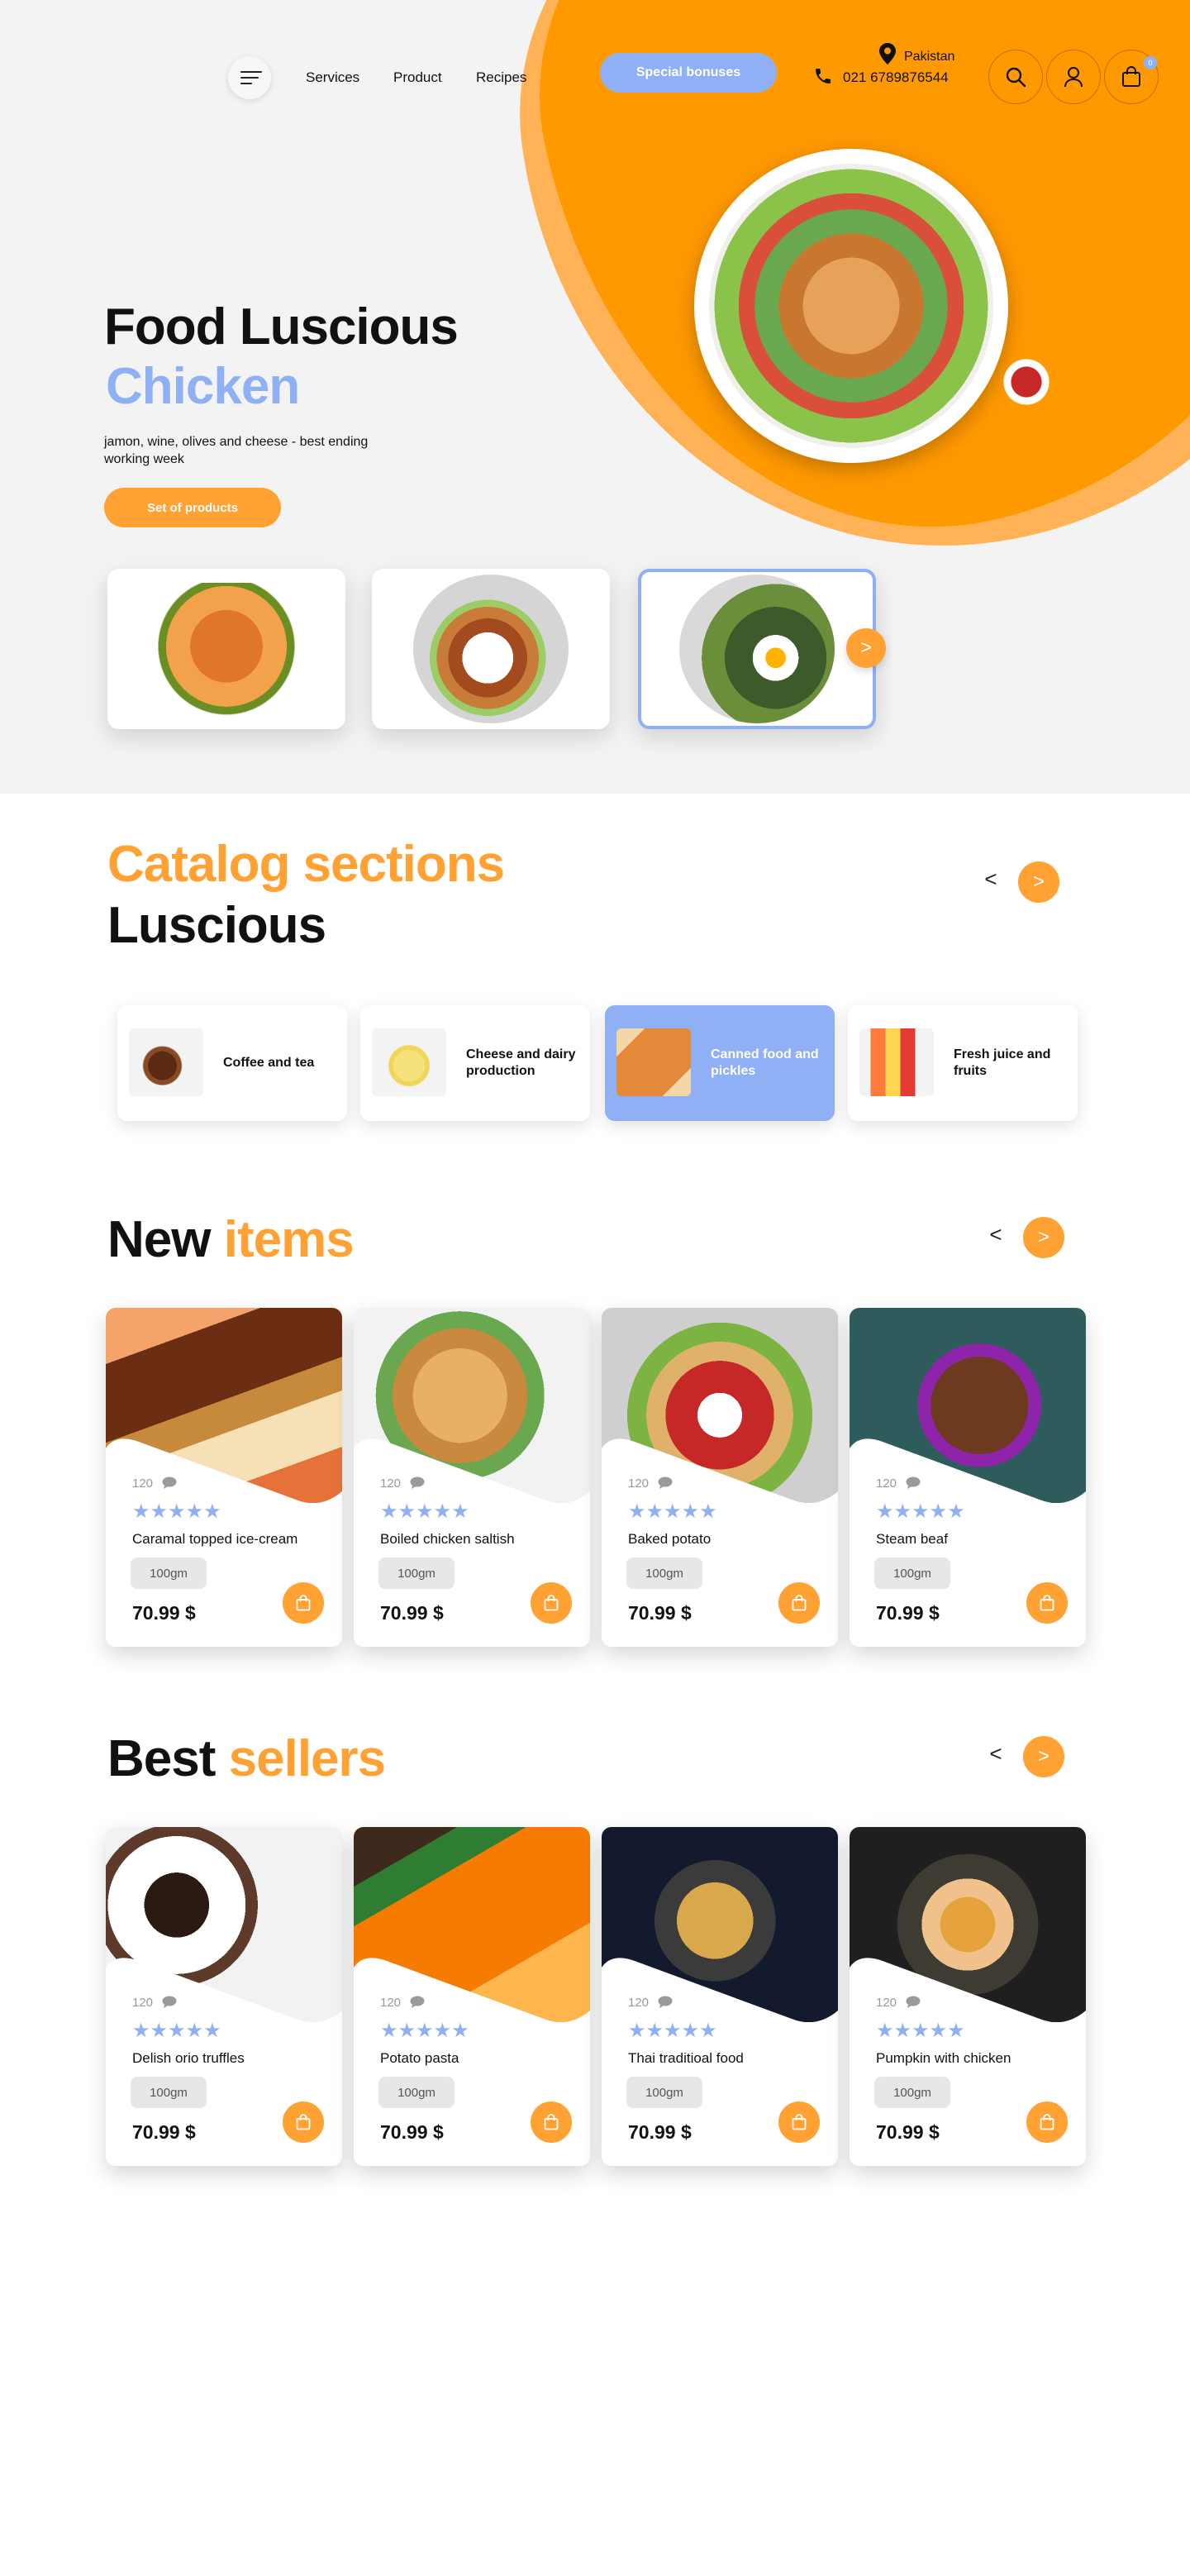 This screenshot has height=2576, width=1190. Describe the element at coordinates (521, 1062) in the screenshot. I see `category-label: Cheese and dairy production` at that location.